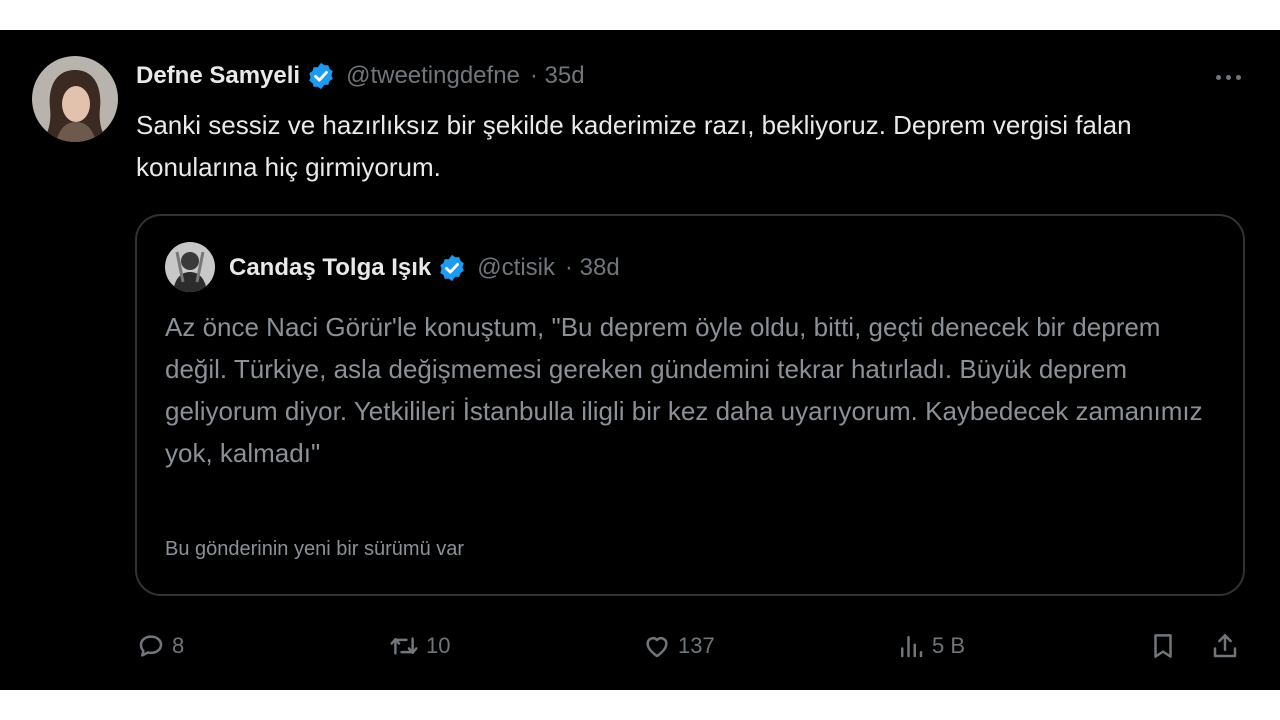 The image size is (1280, 720). I want to click on reply-button: 8, so click(160, 646).